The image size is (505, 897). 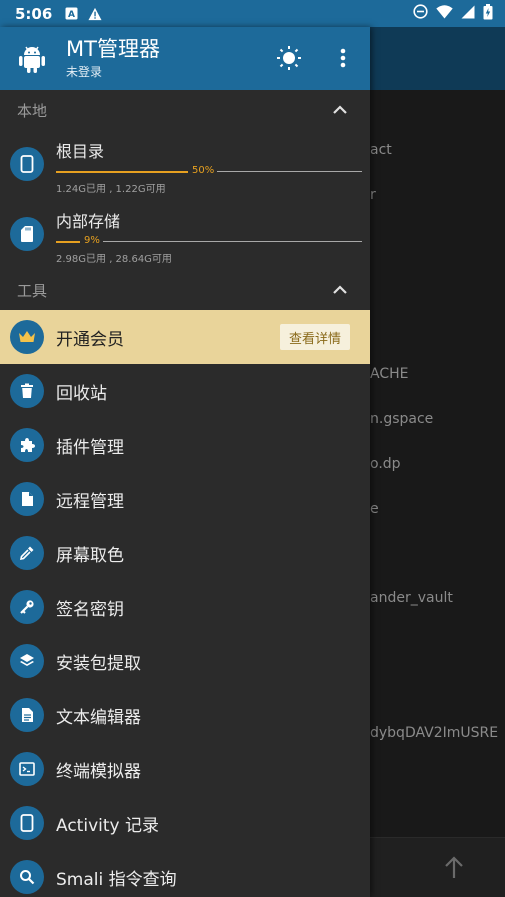 What do you see at coordinates (411, 598) in the screenshot?
I see `background-fragment: ander_vault` at bounding box center [411, 598].